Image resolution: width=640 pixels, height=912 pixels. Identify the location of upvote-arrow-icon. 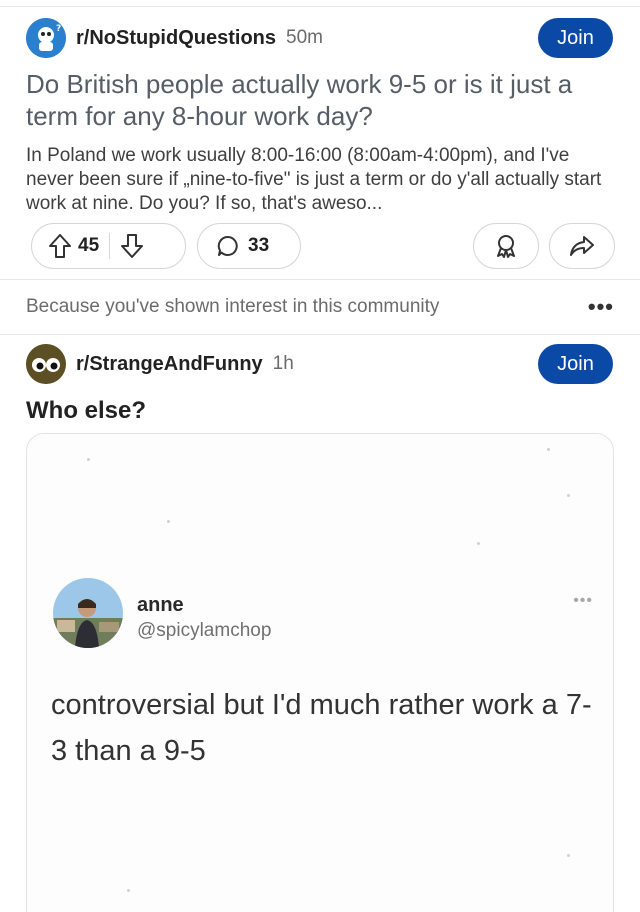
(60, 246).